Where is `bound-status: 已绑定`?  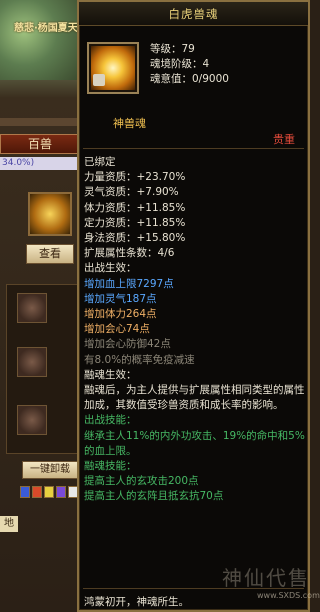
bound-status: 已绑定 is located at coordinates (100, 162).